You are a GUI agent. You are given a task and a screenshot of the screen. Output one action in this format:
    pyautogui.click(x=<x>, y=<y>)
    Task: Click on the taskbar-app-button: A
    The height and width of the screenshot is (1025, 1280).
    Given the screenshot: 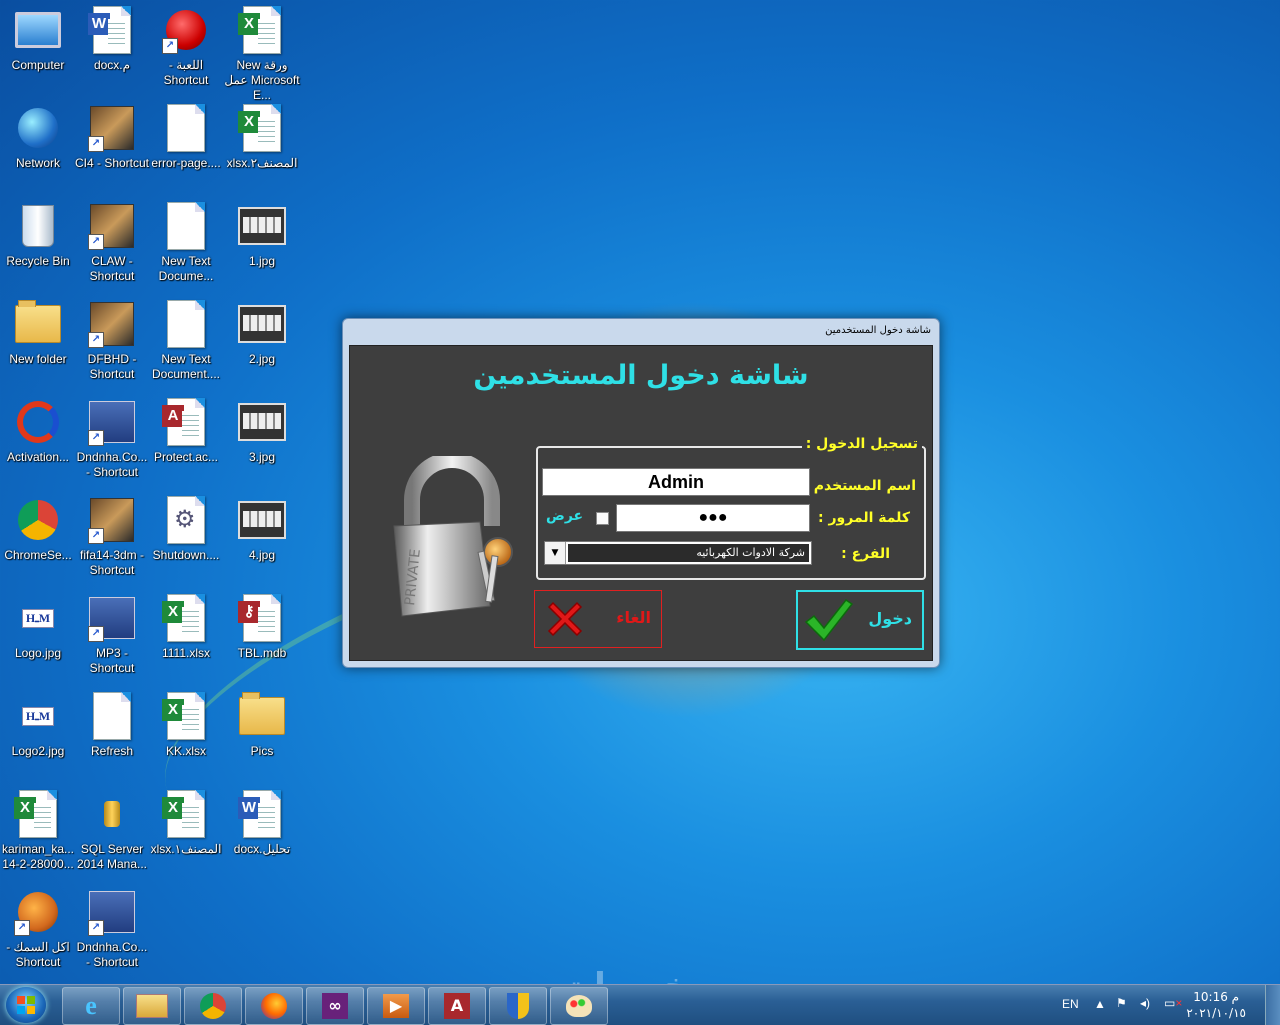 What is the action you would take?
    pyautogui.click(x=457, y=1006)
    